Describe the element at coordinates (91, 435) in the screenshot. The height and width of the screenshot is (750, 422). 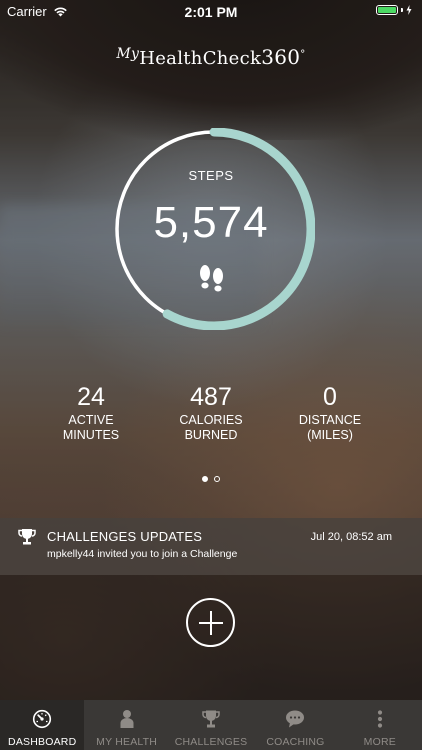
I see `stat-label-line2: MINUTES` at that location.